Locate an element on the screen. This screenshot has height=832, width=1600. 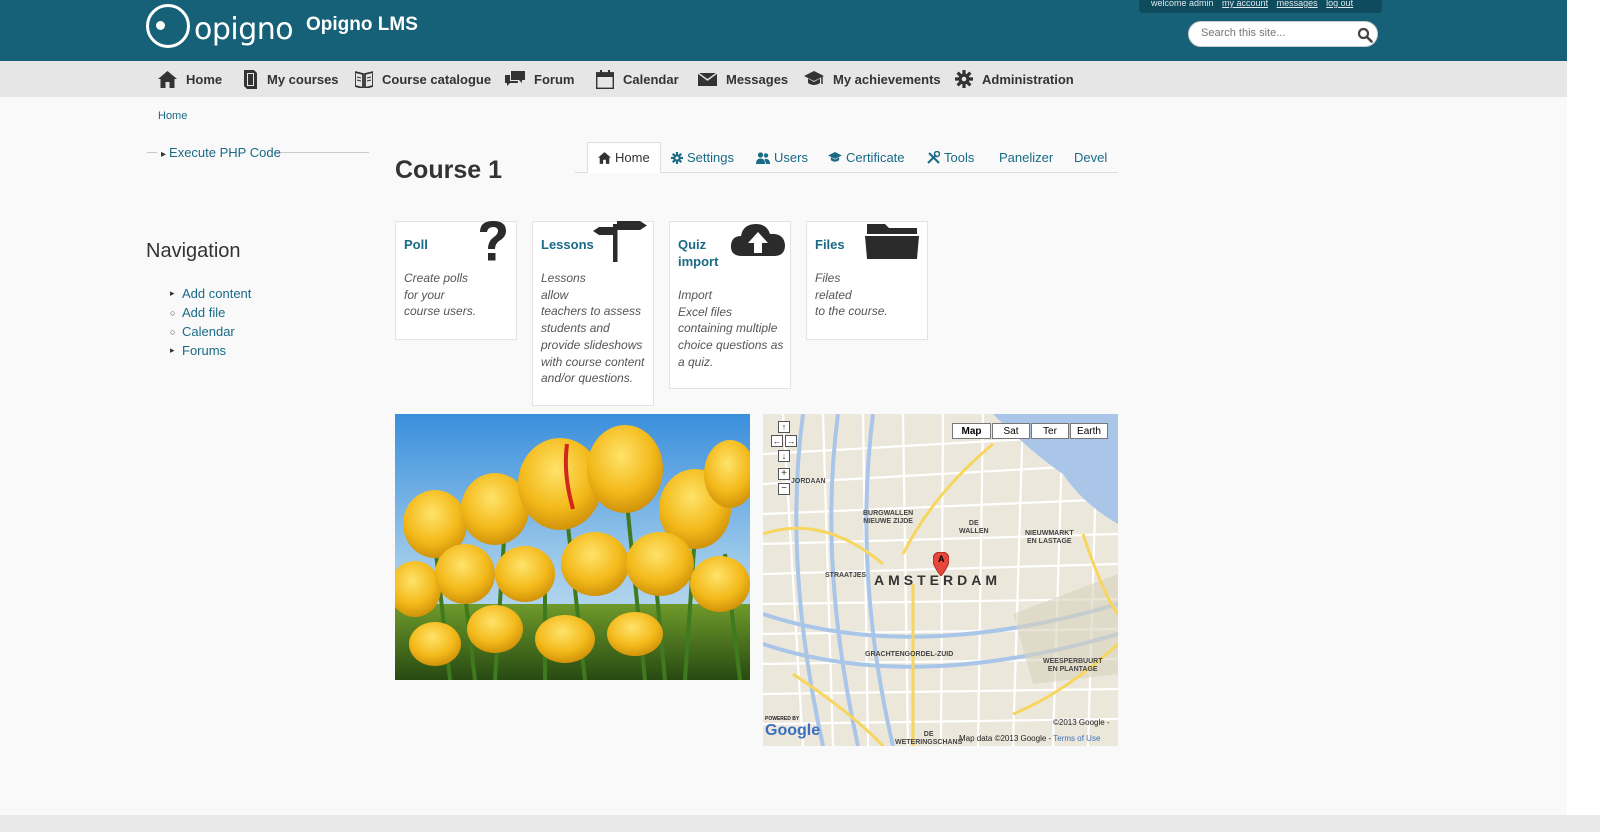
tab-settings: Settings is located at coordinates (702, 157).